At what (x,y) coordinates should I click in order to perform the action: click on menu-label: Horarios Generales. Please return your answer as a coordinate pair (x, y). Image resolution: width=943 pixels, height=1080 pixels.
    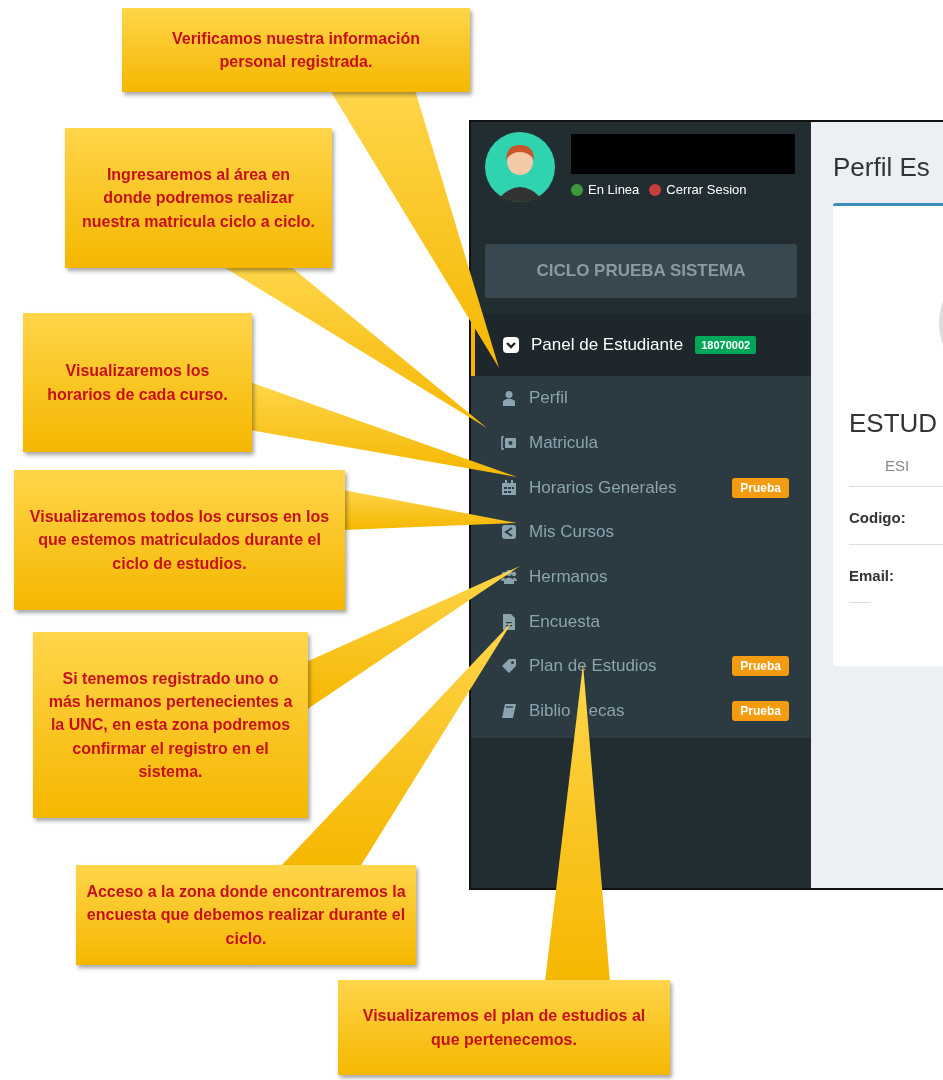
    Looking at the image, I should click on (603, 487).